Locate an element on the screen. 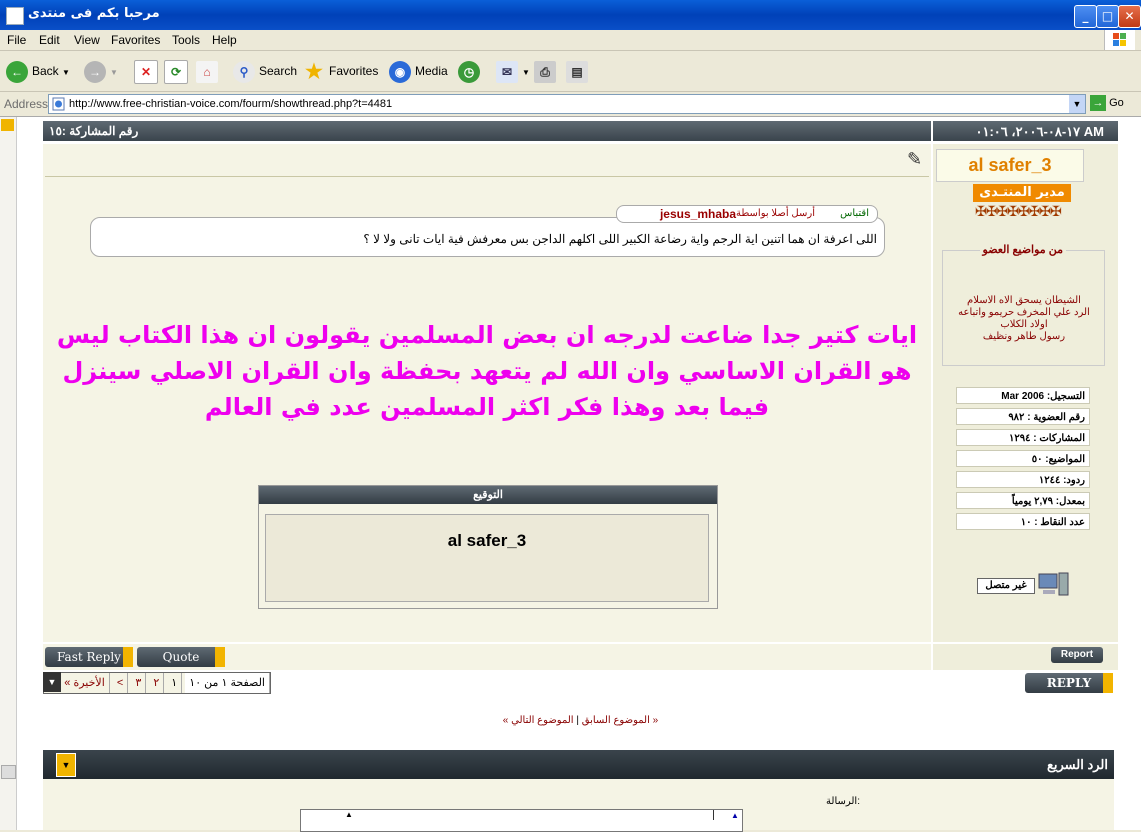 This screenshot has width=1141, height=832. home-icon: ⌂ is located at coordinates (207, 71).